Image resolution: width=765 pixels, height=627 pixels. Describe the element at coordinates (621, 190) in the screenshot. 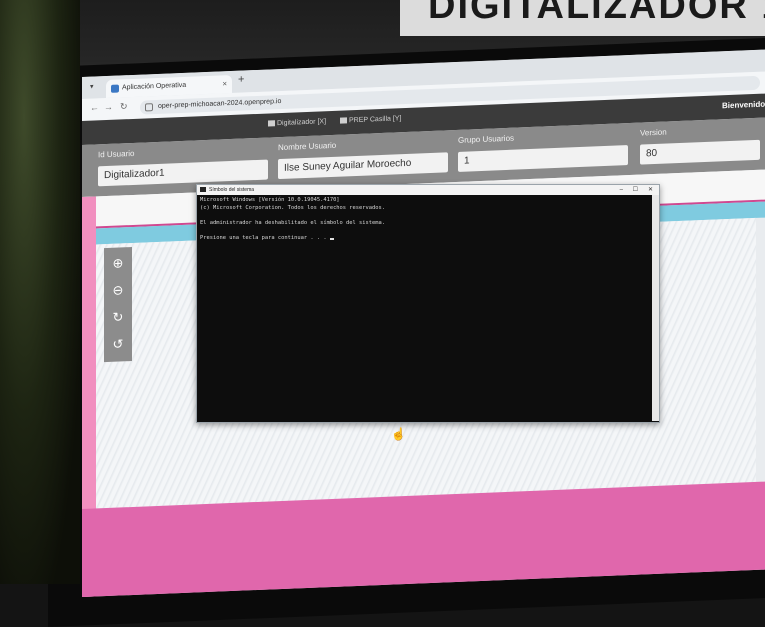

I see `minimize-icon: –` at that location.